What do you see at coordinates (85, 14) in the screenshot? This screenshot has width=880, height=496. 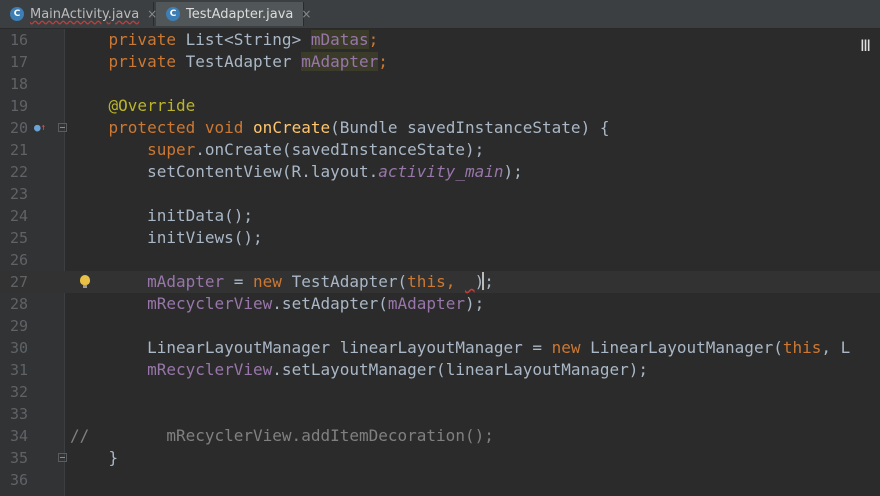 I see `tab-label: MainActivity.java` at bounding box center [85, 14].